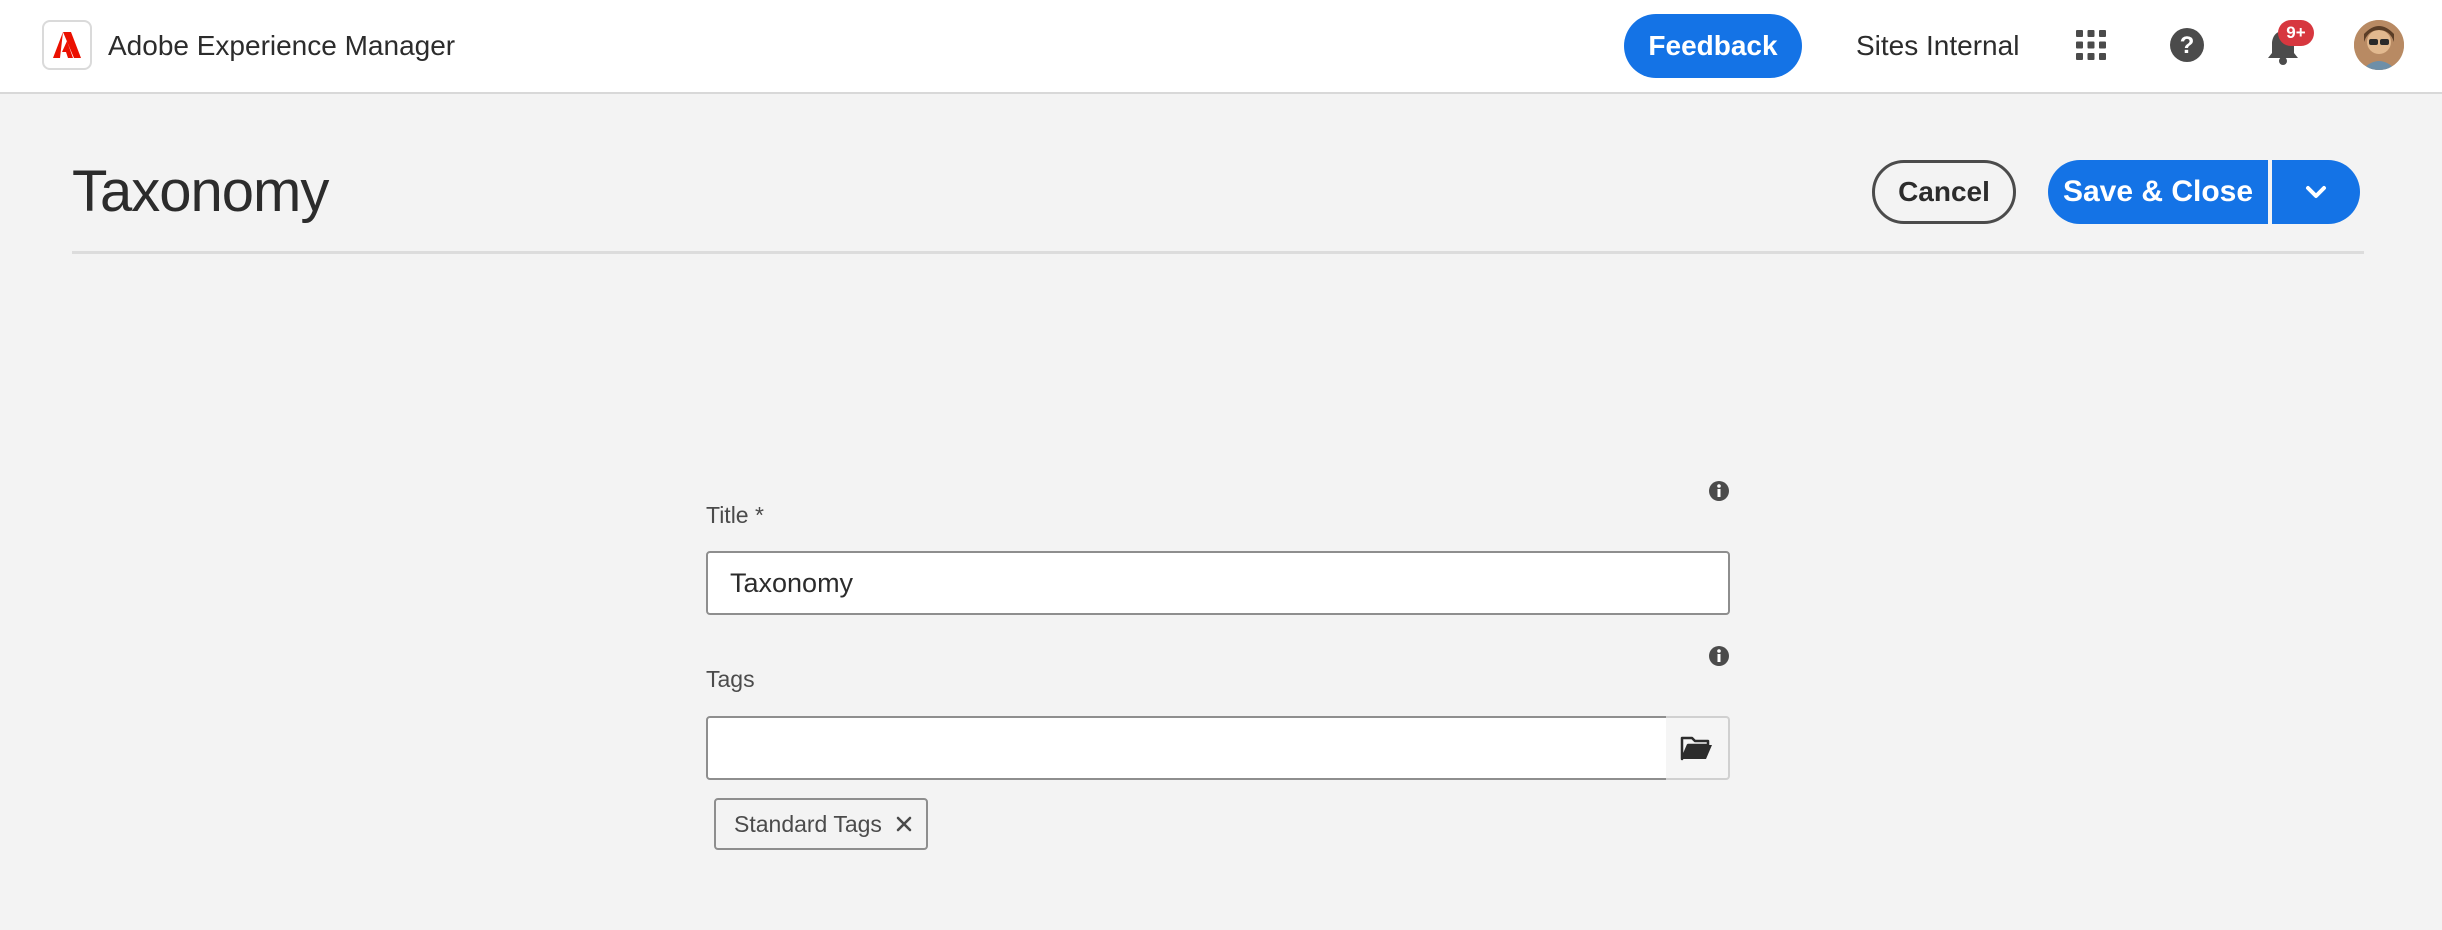  Describe the element at coordinates (904, 824) in the screenshot. I see `close-icon` at that location.